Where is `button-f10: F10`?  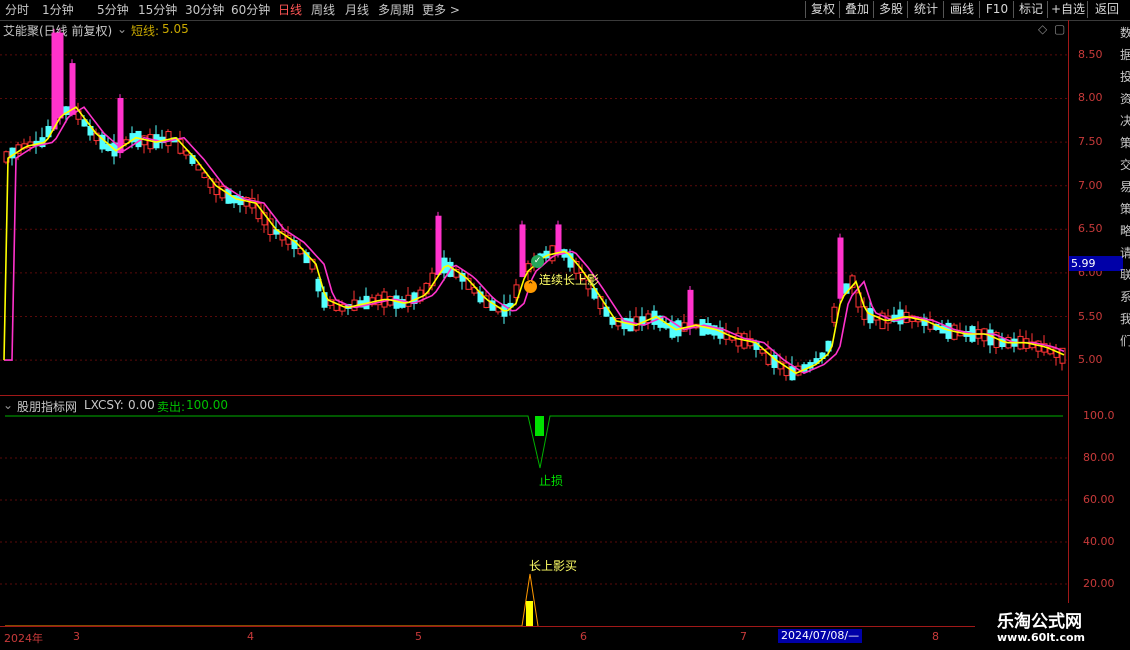
button-f10: F10 is located at coordinates (996, 9).